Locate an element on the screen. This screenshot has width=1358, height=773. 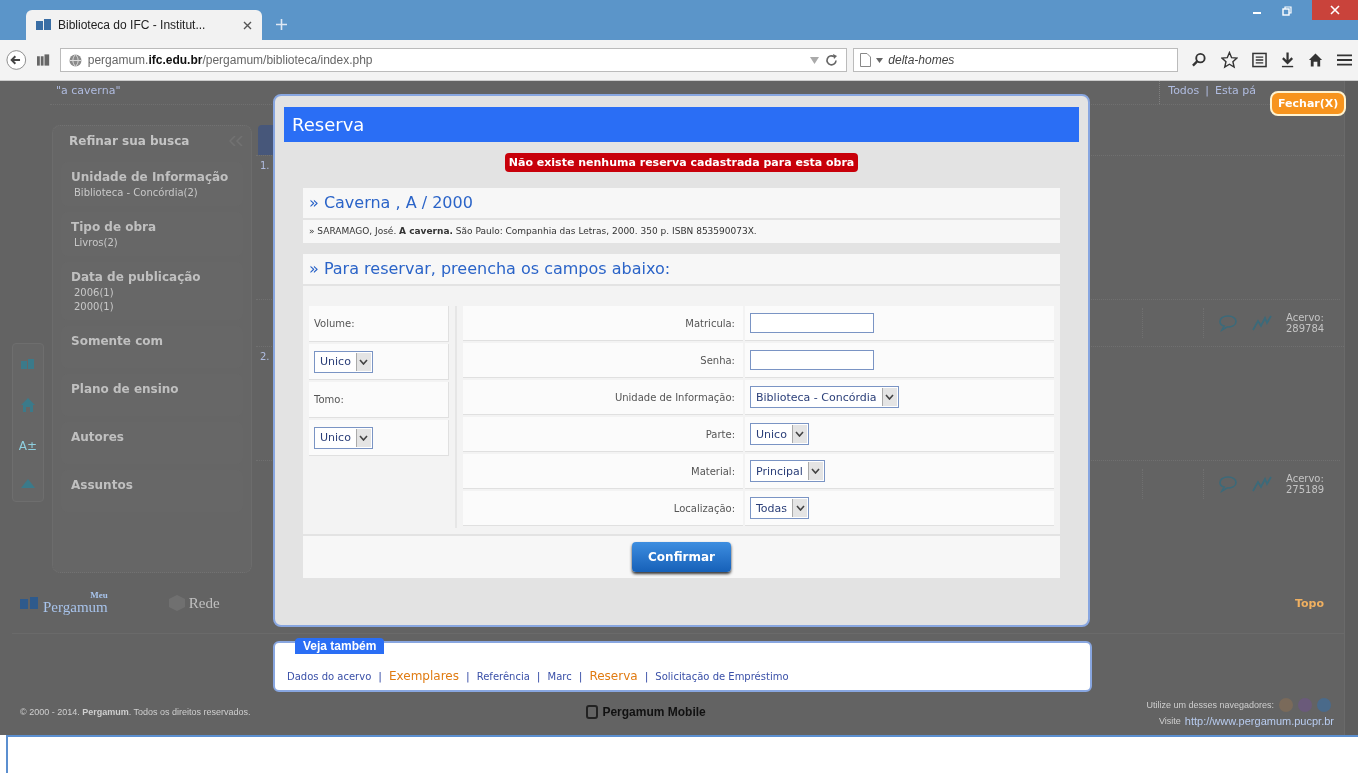
work-title: » Caverna , A / 2000 is located at coordinates (681, 204).